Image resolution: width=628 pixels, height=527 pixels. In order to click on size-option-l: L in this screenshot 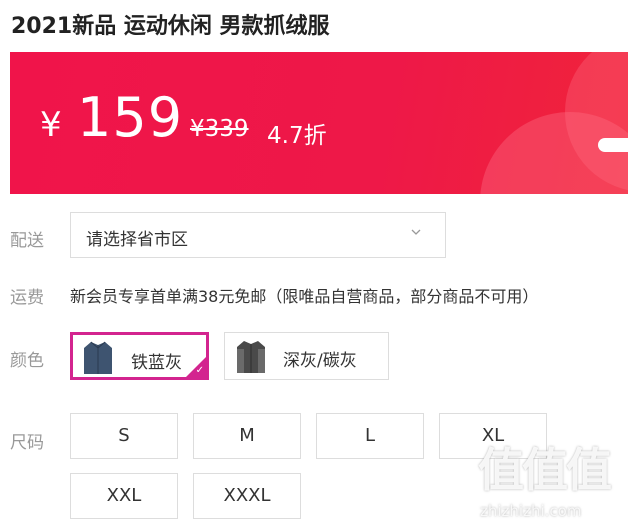, I will do `click(370, 436)`.